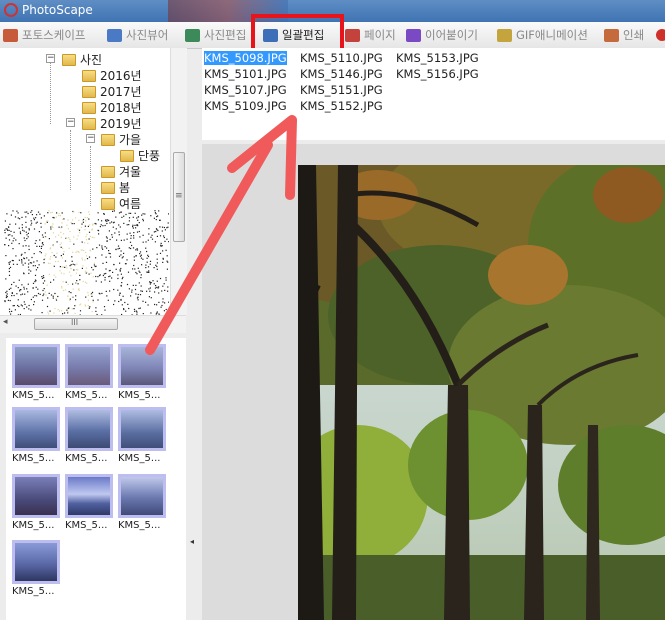 Image resolution: width=665 pixels, height=620 pixels. I want to click on file-item-selected: KMS_5098.JPG, so click(245, 58).